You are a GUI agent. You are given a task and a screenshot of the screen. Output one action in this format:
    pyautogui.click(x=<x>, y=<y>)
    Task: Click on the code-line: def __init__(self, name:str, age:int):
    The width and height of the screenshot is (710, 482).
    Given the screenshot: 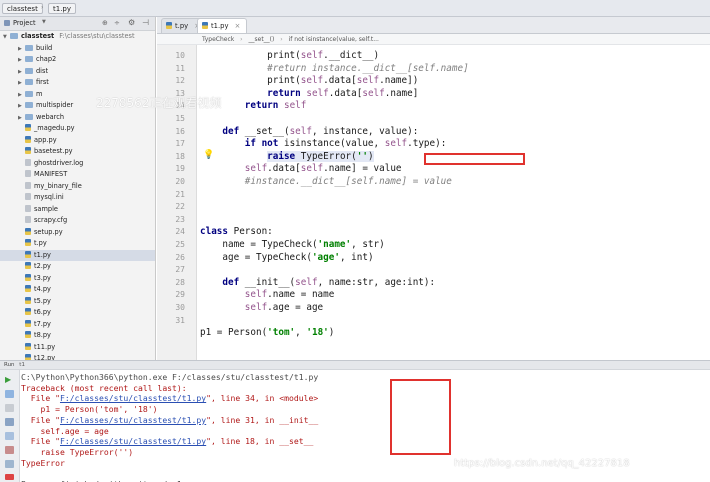 What is the action you would take?
    pyautogui.click(x=317, y=283)
    